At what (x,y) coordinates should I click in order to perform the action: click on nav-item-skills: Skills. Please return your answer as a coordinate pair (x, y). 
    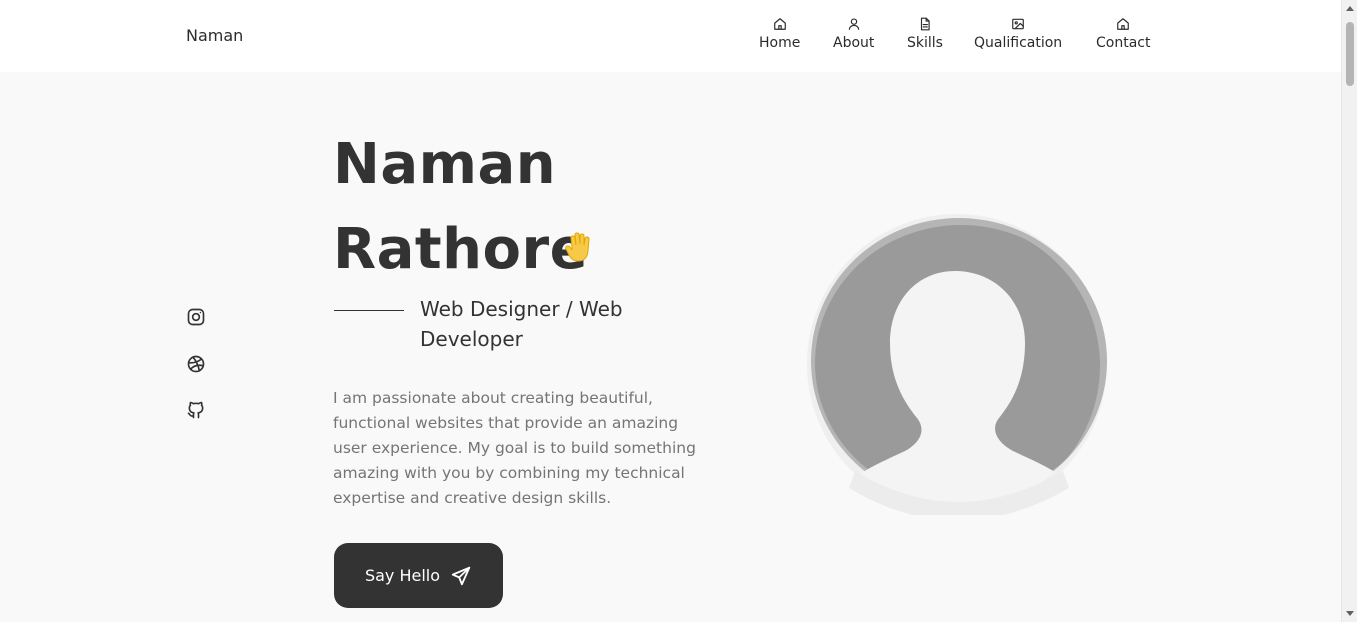
    Looking at the image, I should click on (925, 34).